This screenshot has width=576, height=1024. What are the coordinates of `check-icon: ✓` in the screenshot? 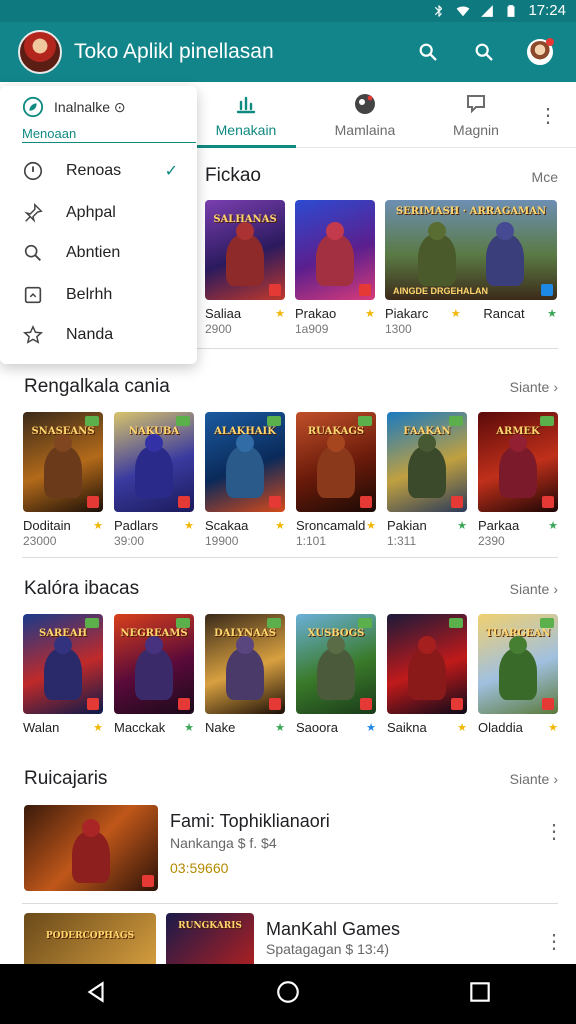 It's located at (171, 171).